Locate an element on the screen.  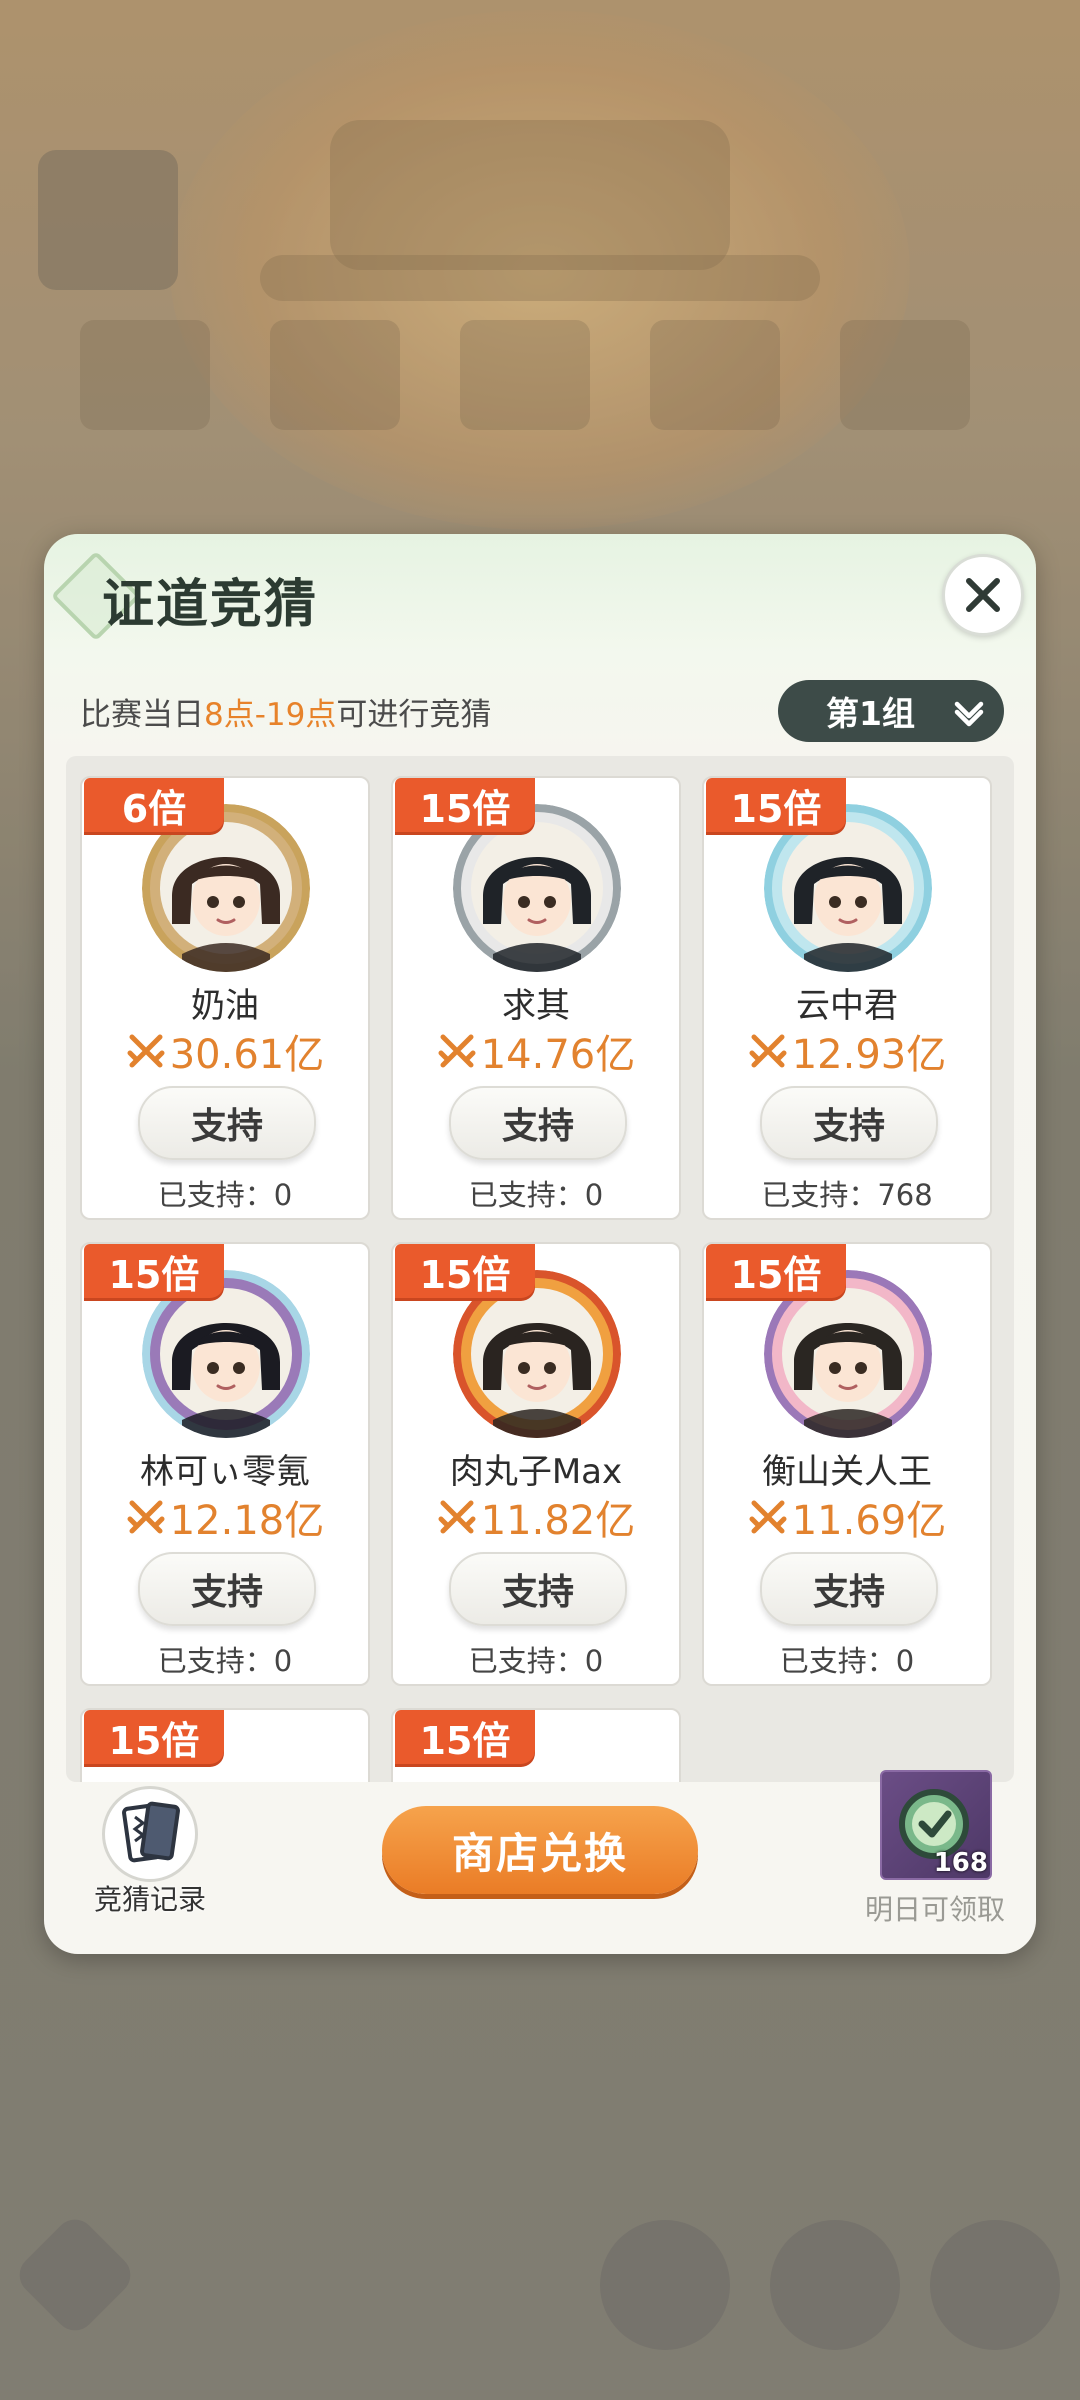
shop-exchange-button: 商店兑换 is located at coordinates (540, 1850).